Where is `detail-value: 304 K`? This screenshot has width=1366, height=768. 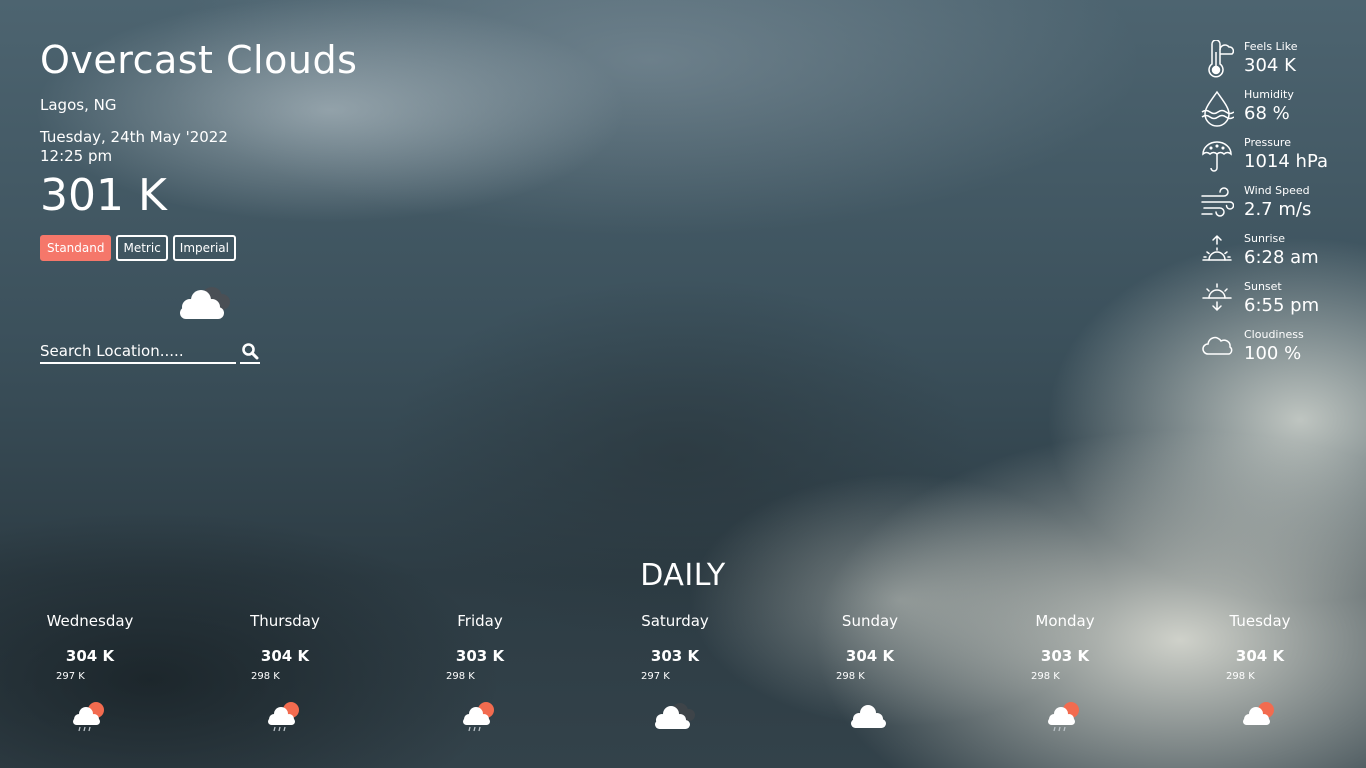 detail-value: 304 K is located at coordinates (1270, 65).